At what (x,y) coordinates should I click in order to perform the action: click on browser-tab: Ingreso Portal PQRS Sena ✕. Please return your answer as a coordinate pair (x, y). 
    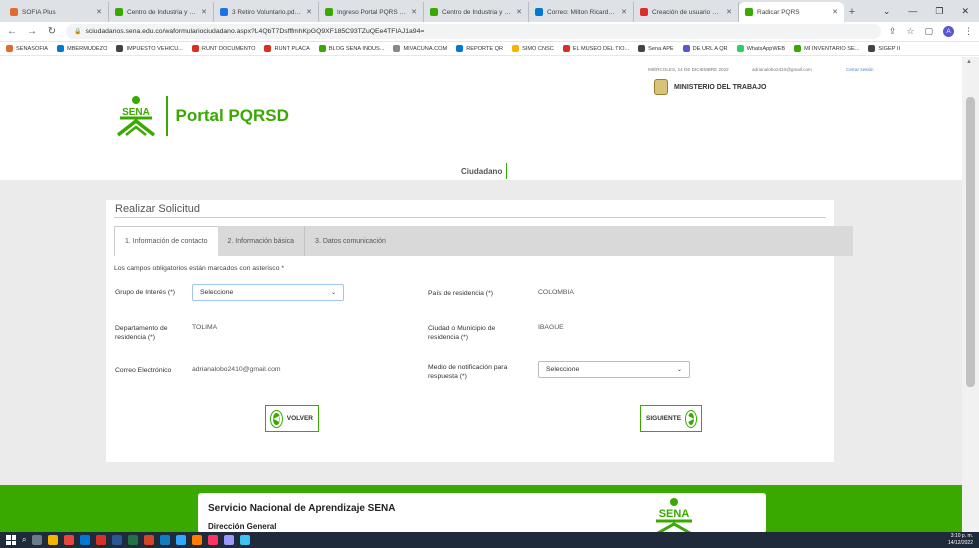
    Looking at the image, I should click on (371, 12).